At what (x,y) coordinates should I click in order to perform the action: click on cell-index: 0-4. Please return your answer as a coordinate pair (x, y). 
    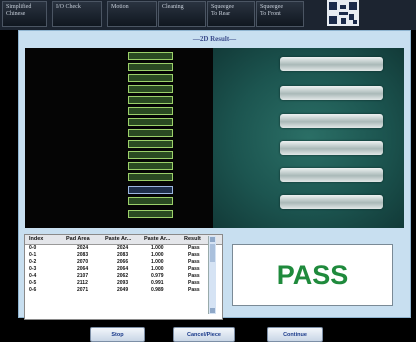
    Looking at the image, I should click on (33, 276).